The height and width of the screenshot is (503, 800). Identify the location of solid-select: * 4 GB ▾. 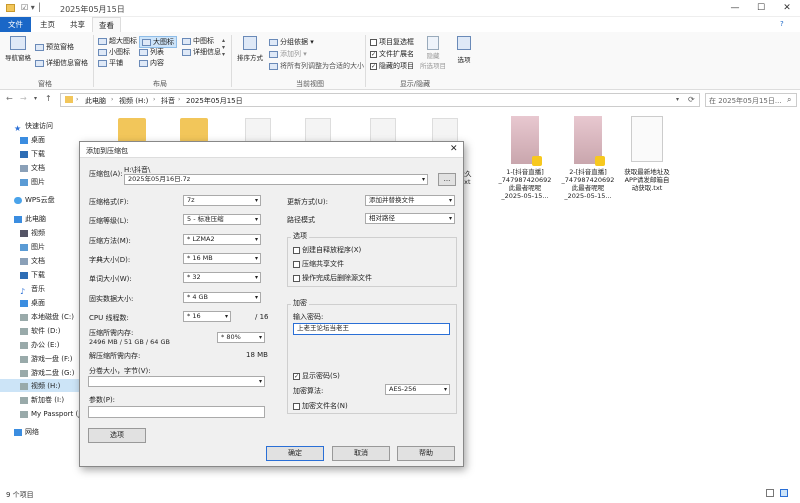
(222, 297).